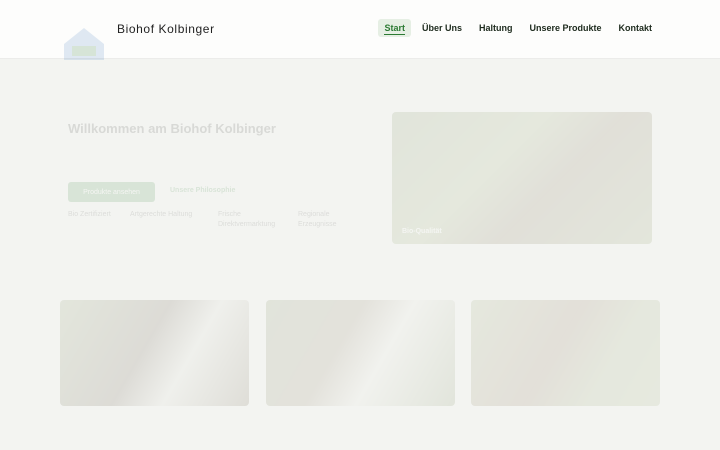  What do you see at coordinates (394, 28) in the screenshot?
I see `nav-item-start: Start` at bounding box center [394, 28].